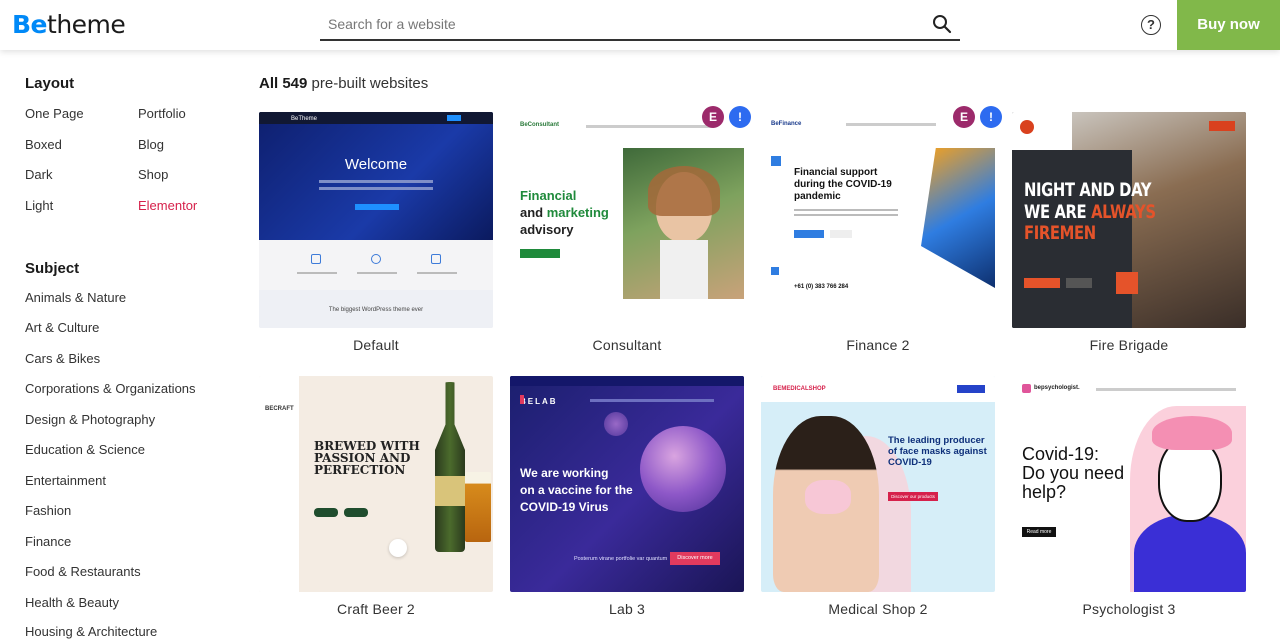 Image resolution: width=1280 pixels, height=639 pixels. I want to click on layout-item-one-page: One Page, so click(54, 113).